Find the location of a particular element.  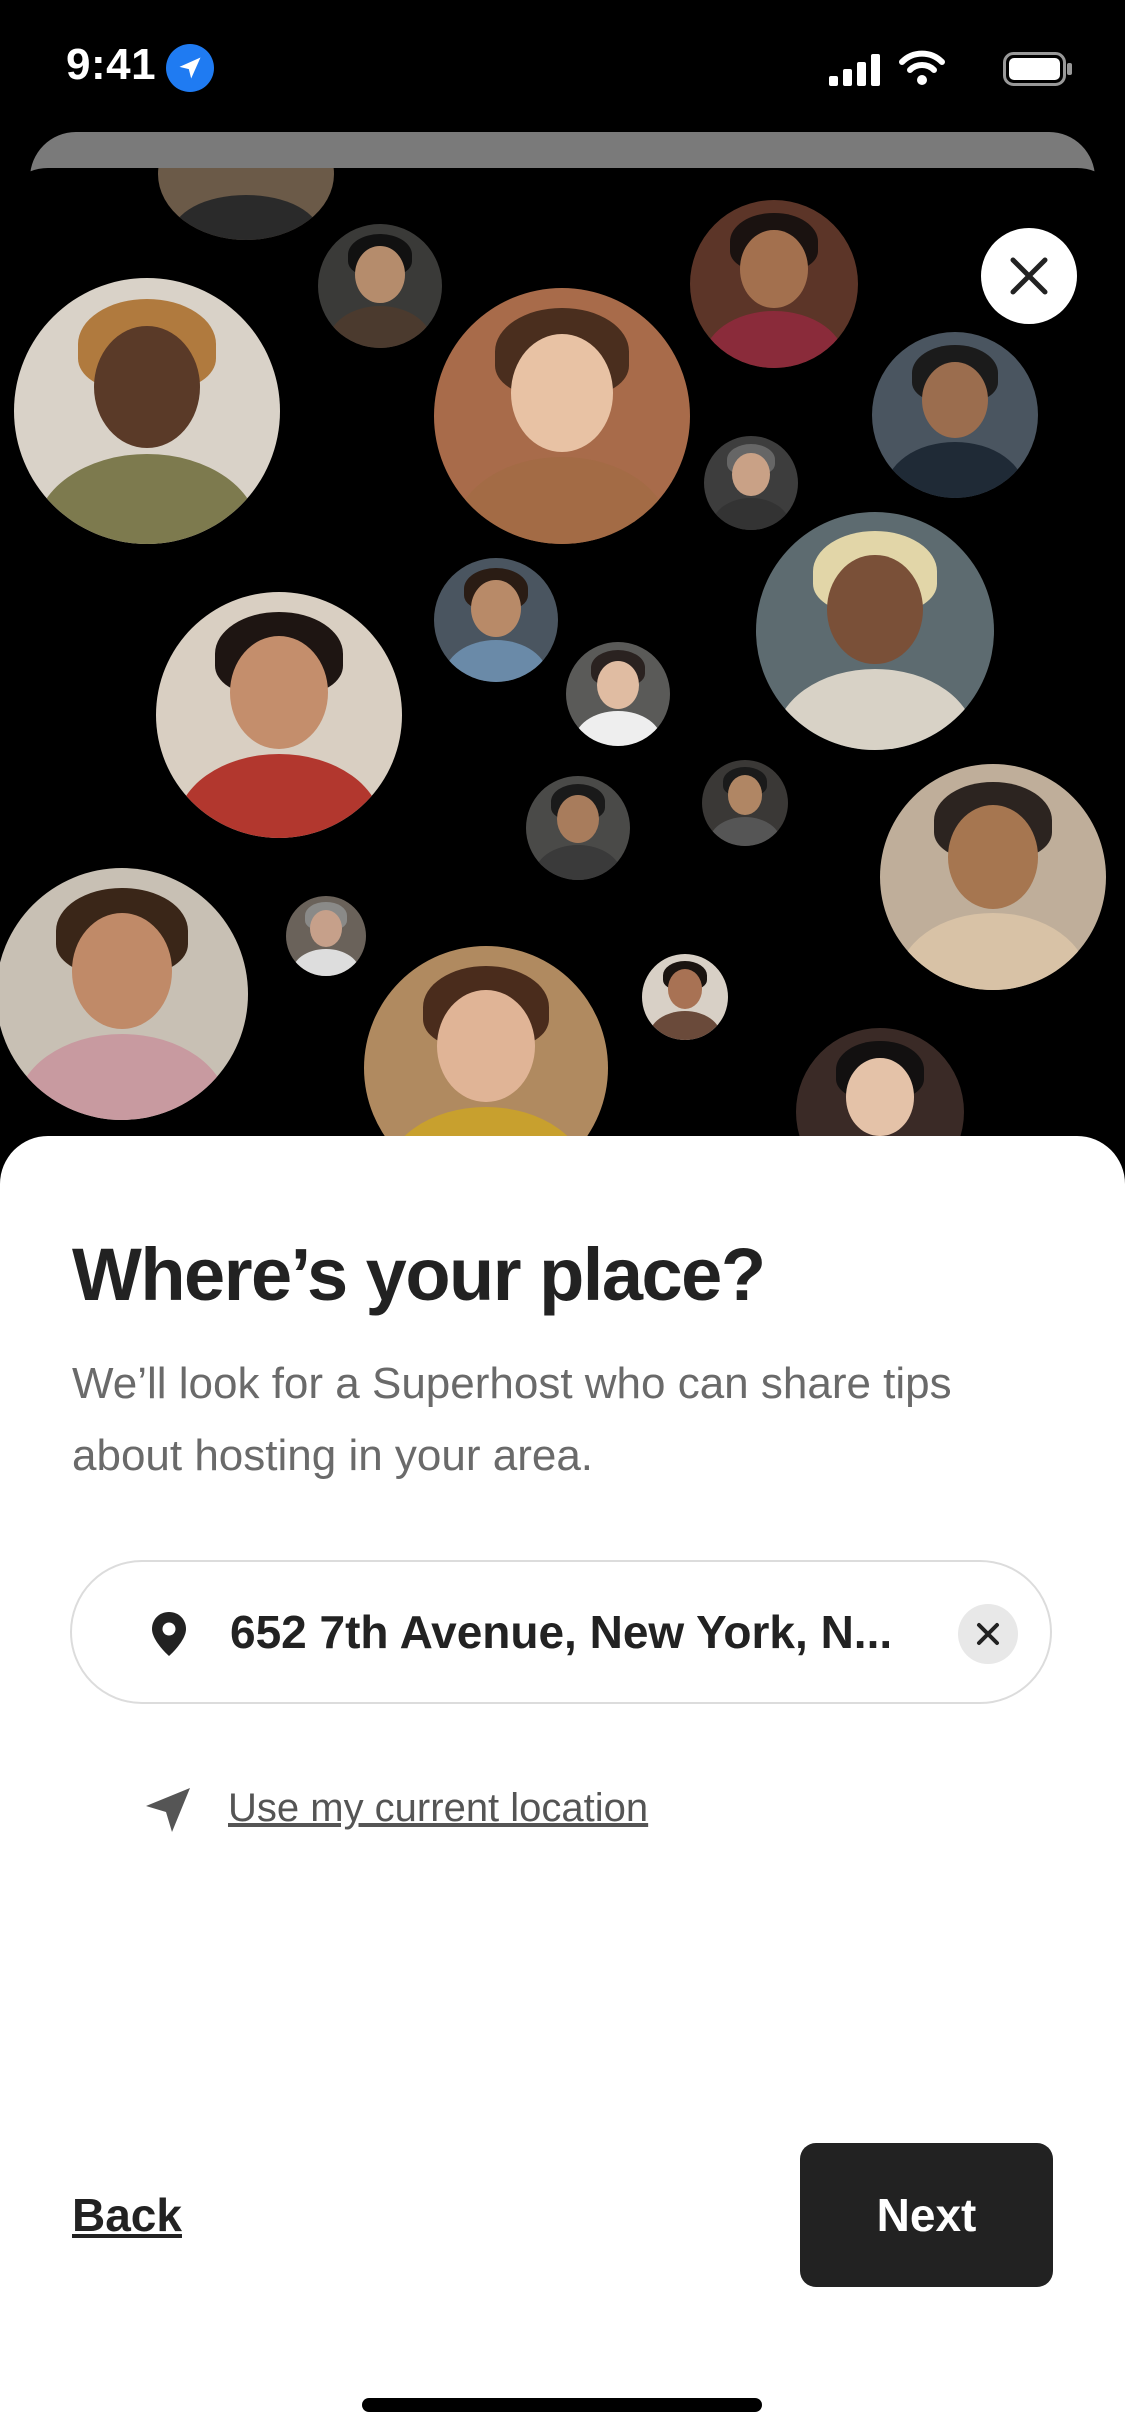

navigation-arrow-icon is located at coordinates (168, 1810).